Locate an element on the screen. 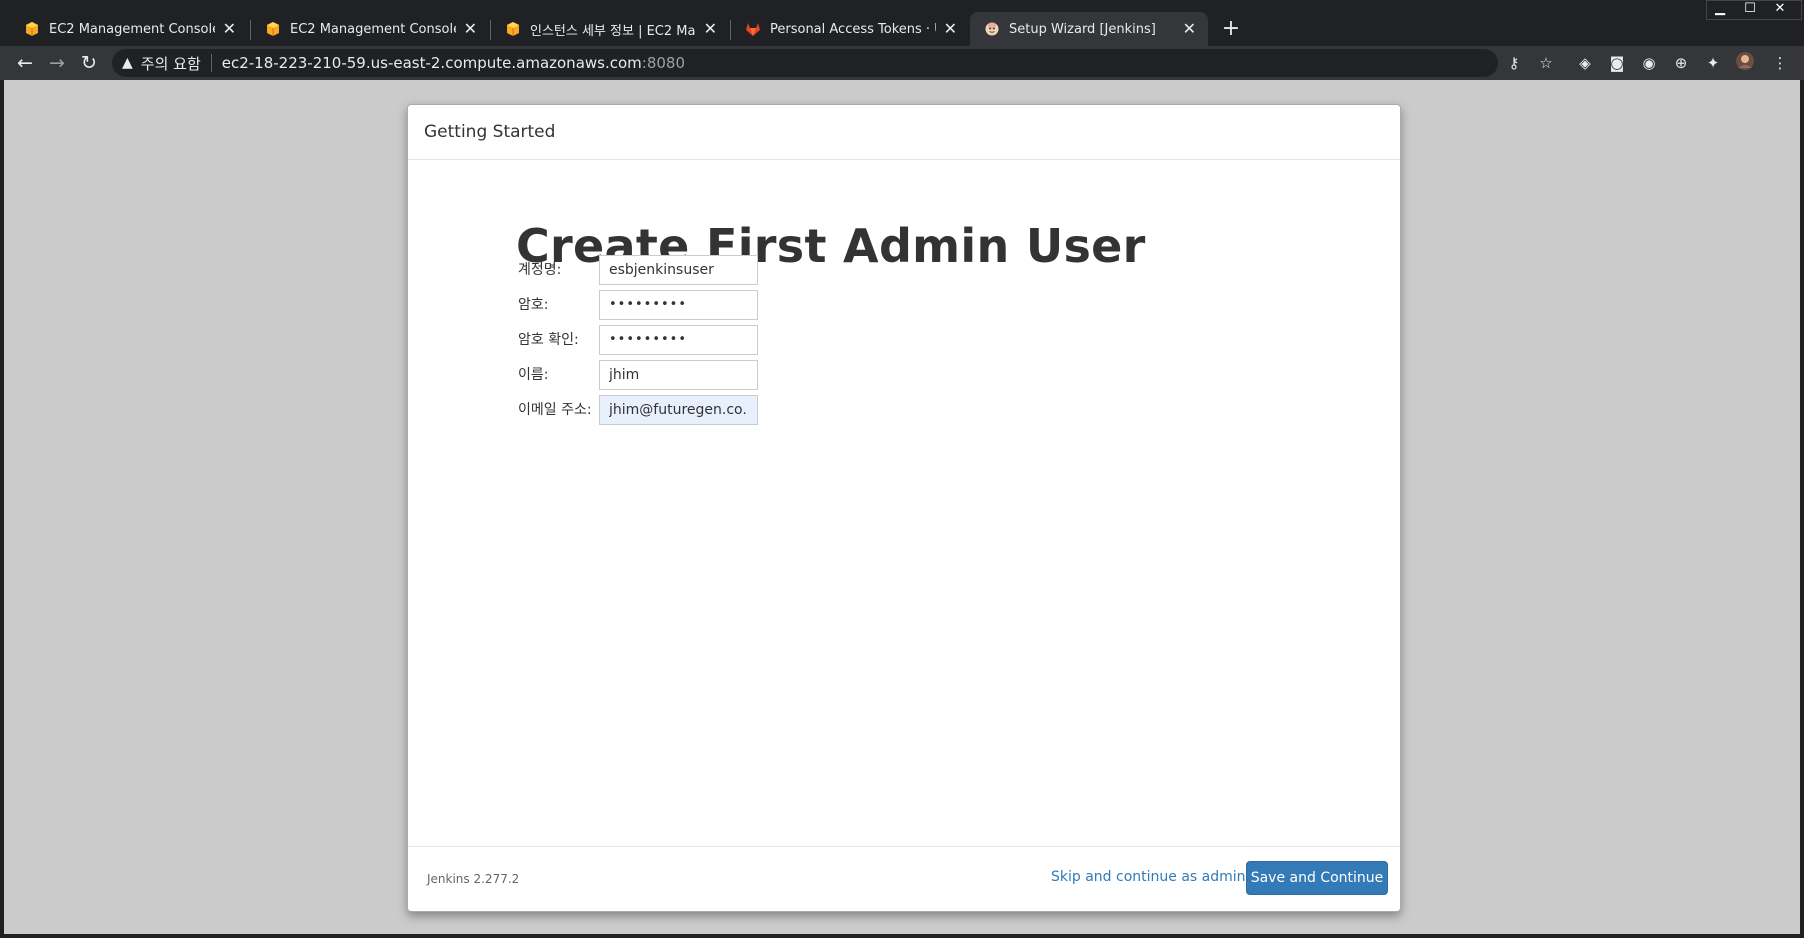 The image size is (1804, 938). menu-kebab-icon: ⋮ is located at coordinates (1780, 63).